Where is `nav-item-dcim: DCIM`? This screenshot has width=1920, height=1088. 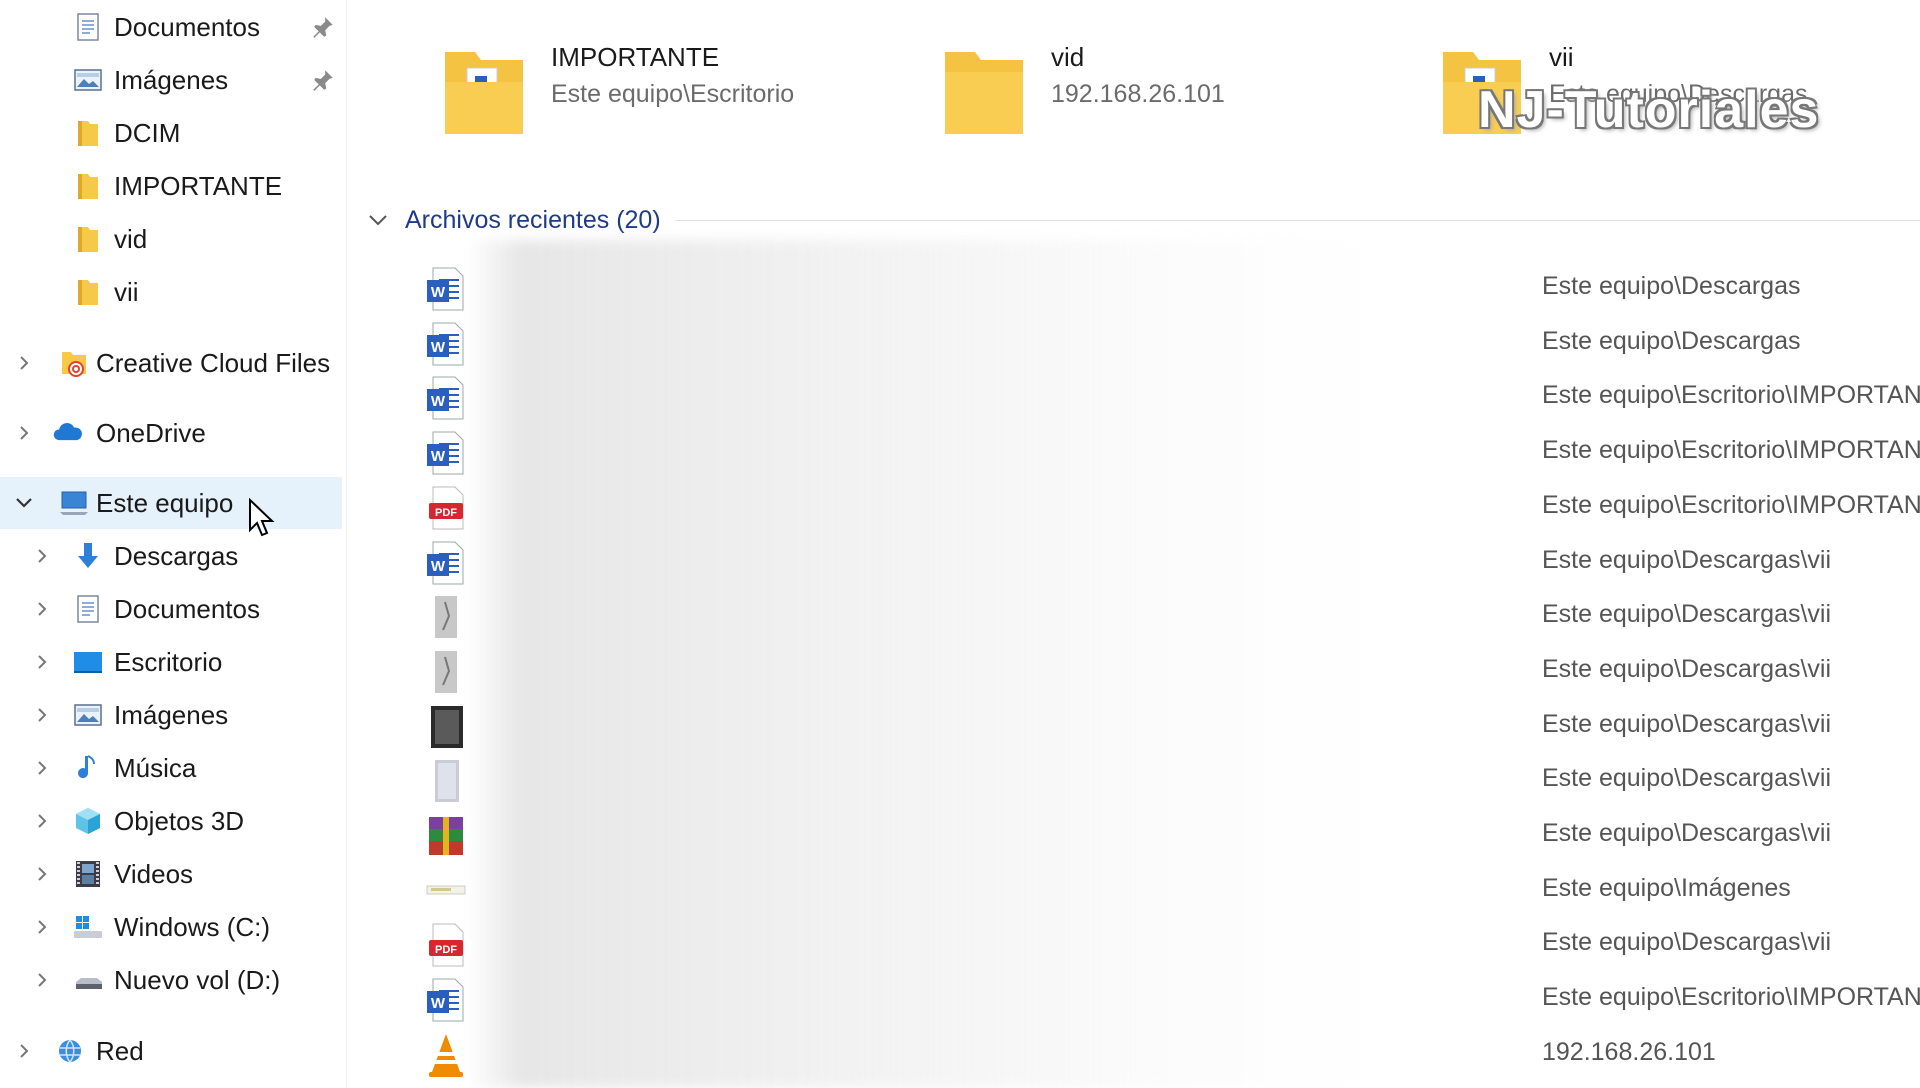 nav-item-dcim: DCIM is located at coordinates (171, 133).